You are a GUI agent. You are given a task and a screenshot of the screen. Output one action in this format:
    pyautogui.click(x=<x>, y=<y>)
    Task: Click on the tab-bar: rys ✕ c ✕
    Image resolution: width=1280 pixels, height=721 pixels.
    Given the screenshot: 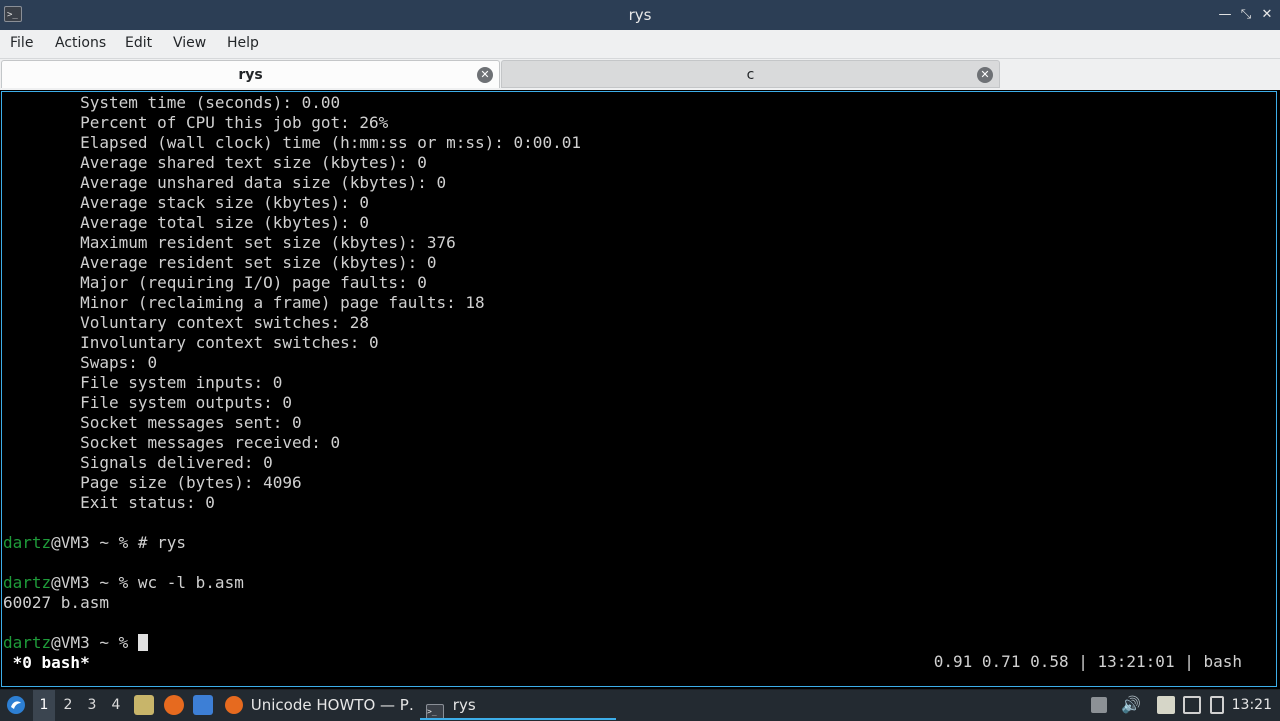 What is the action you would take?
    pyautogui.click(x=640, y=74)
    